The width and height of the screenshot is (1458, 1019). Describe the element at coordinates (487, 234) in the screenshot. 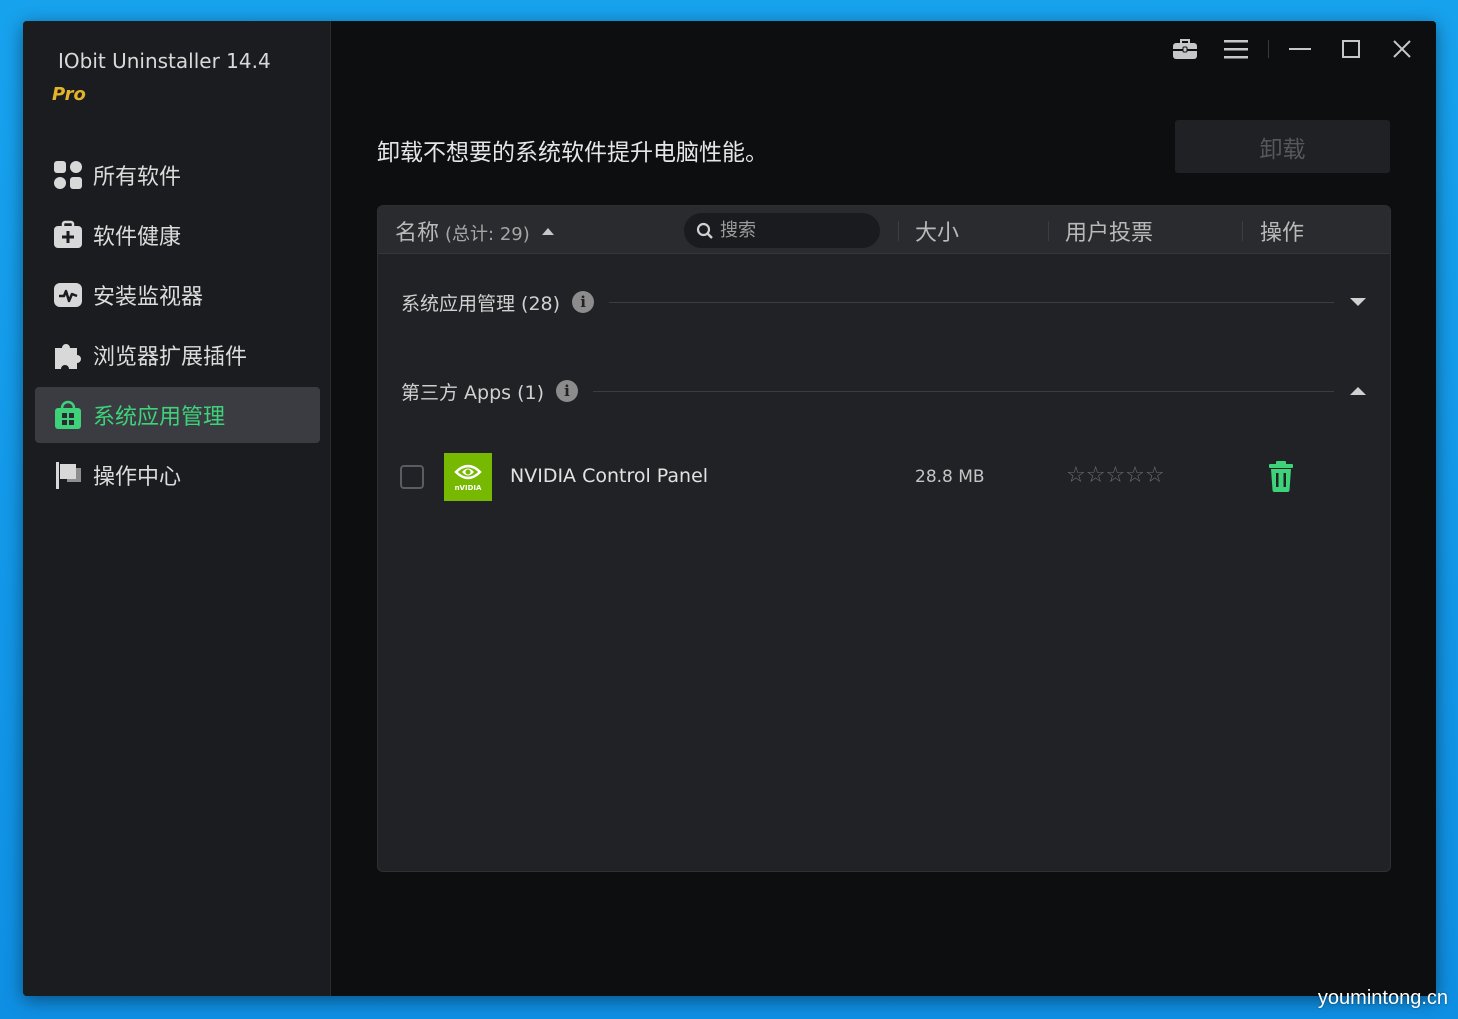

I see `total-count: (总计: 29)` at that location.